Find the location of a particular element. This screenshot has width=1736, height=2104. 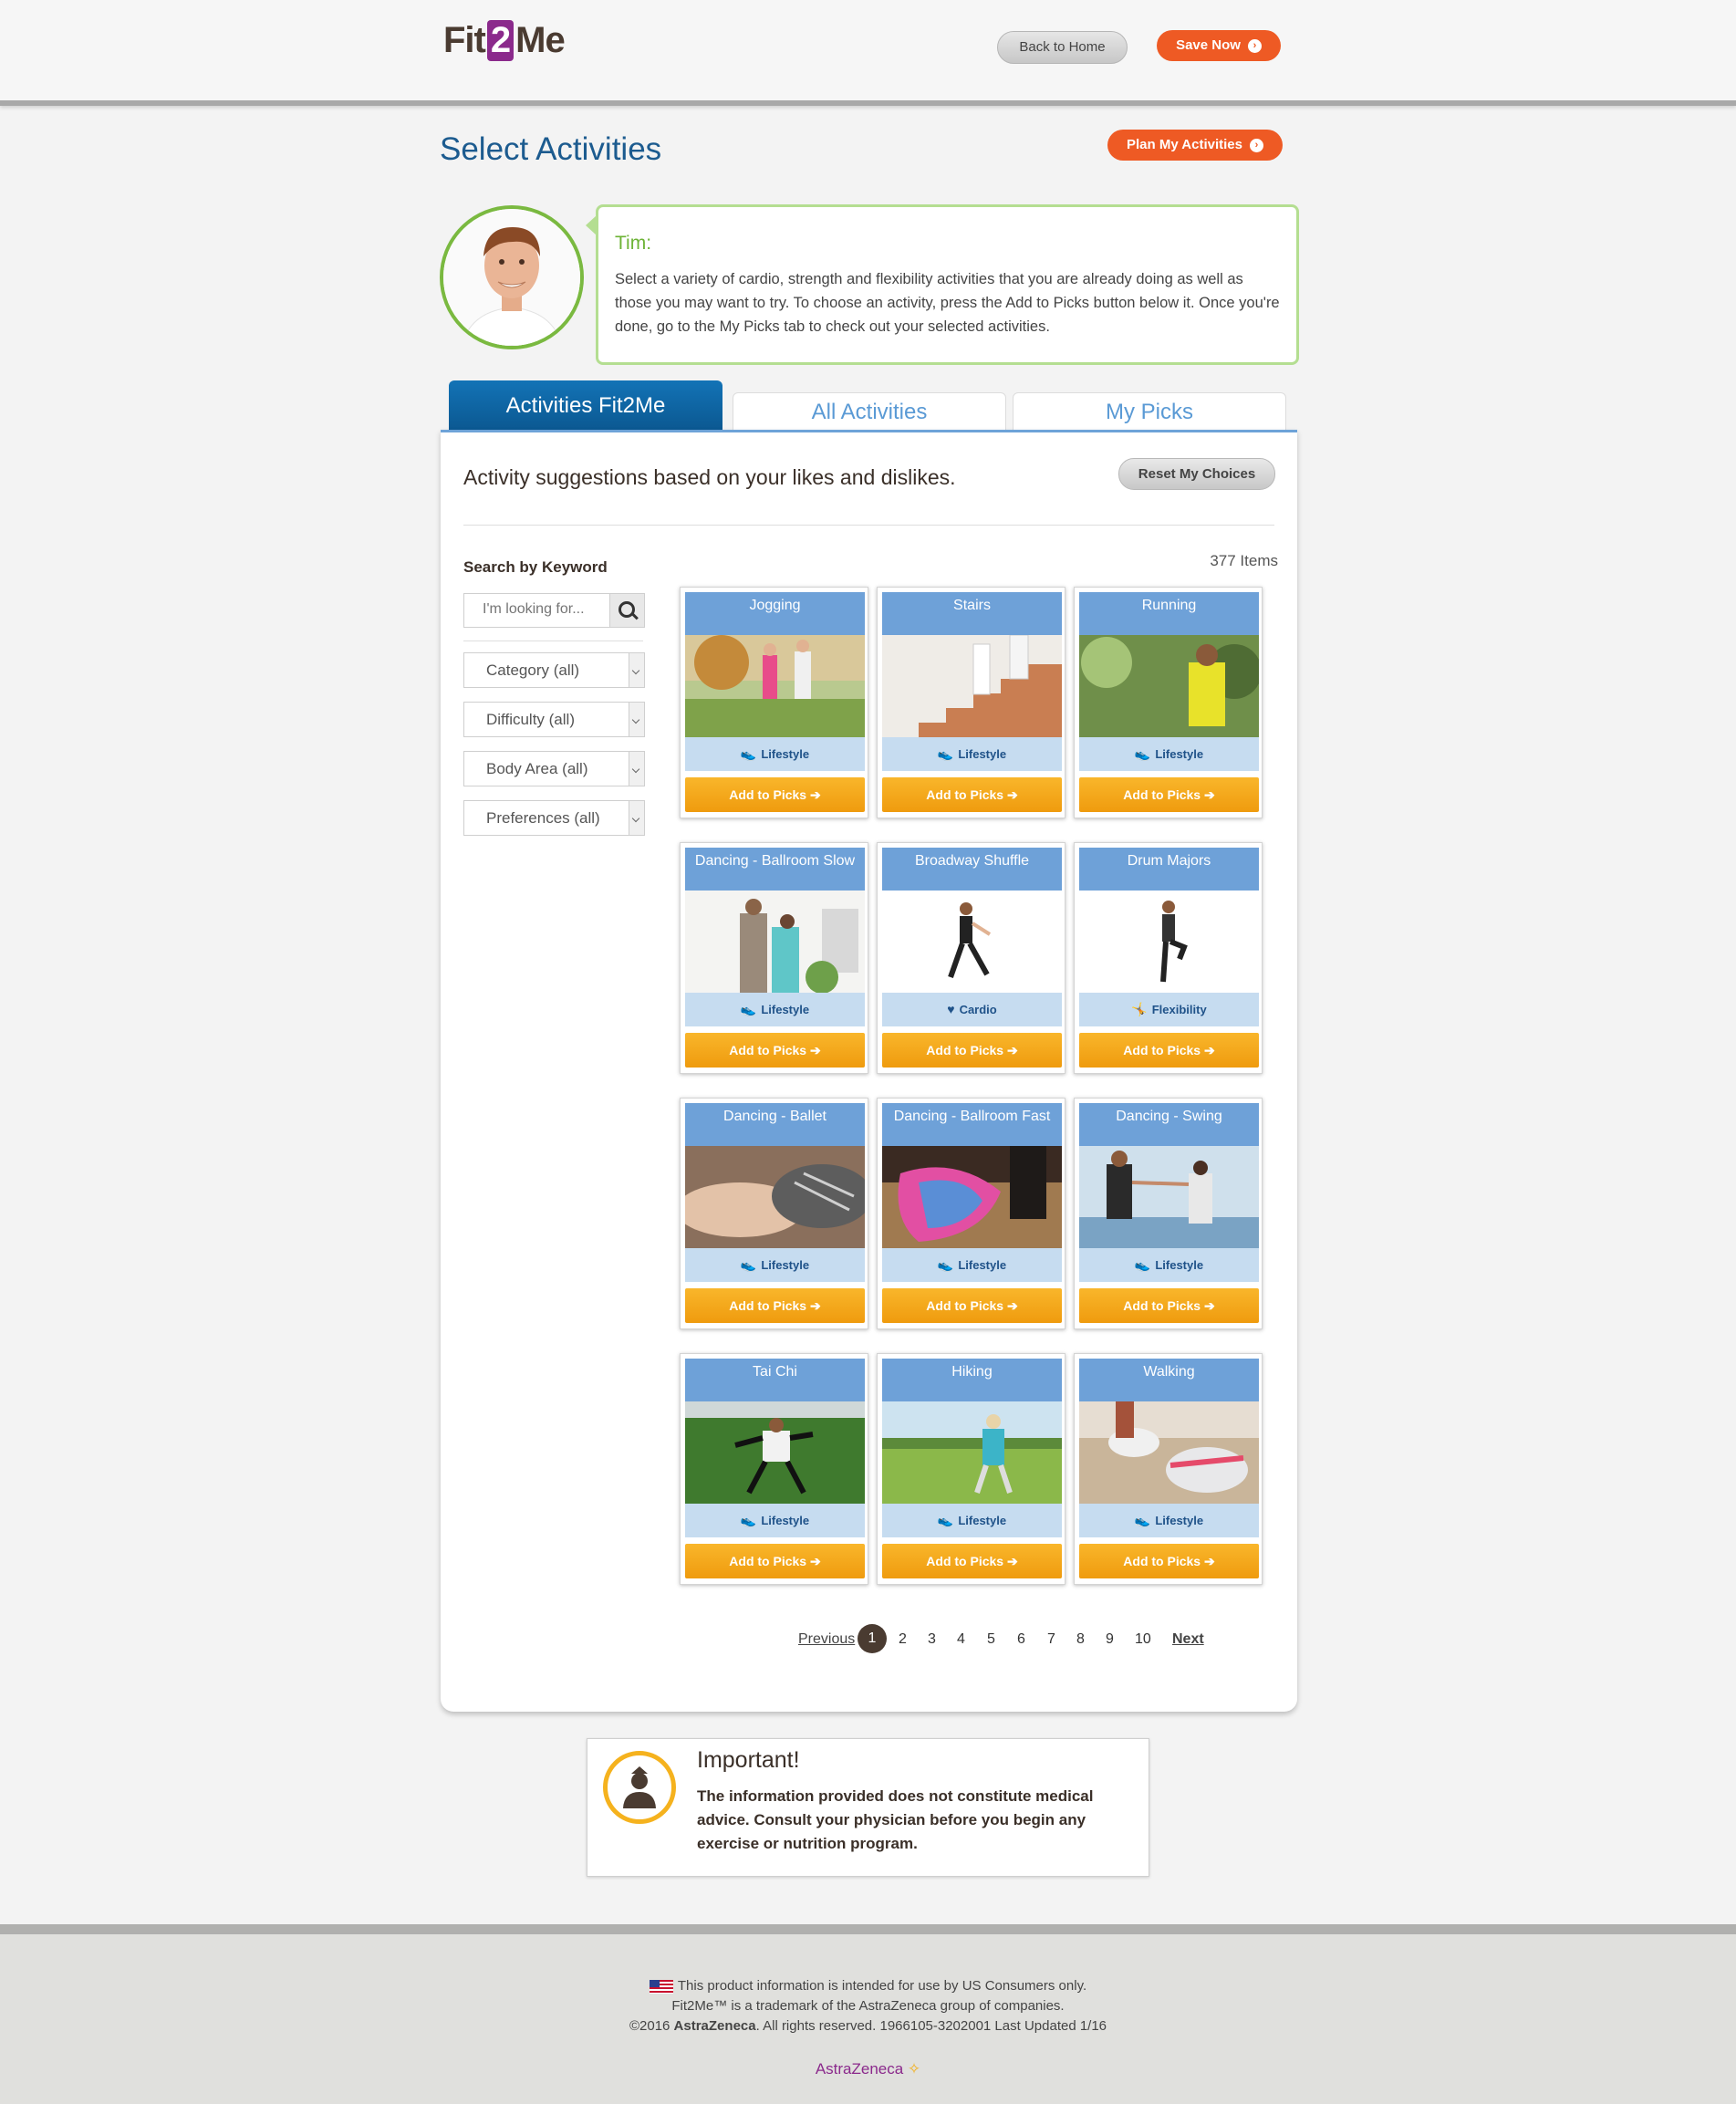

stretch-figure-icon: 🤸 is located at coordinates (1139, 1009).